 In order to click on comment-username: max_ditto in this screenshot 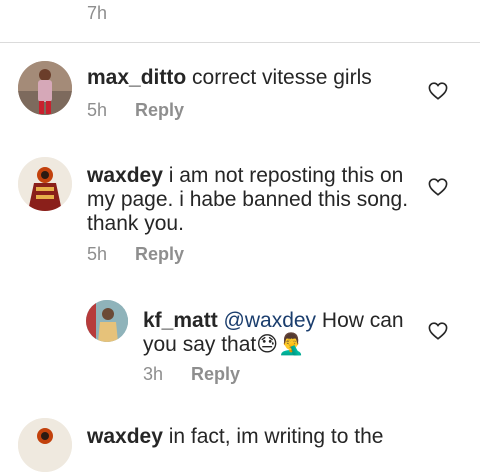, I will do `click(136, 77)`.